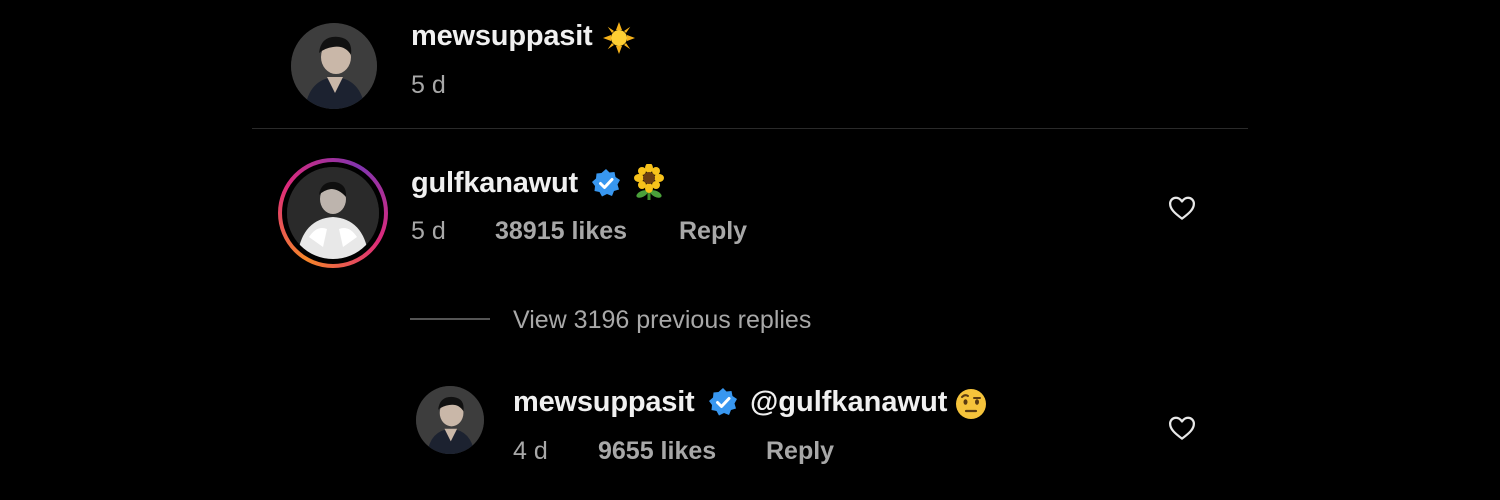 This screenshot has width=1500, height=500. Describe the element at coordinates (619, 38) in the screenshot. I see `sun-emoji` at that location.